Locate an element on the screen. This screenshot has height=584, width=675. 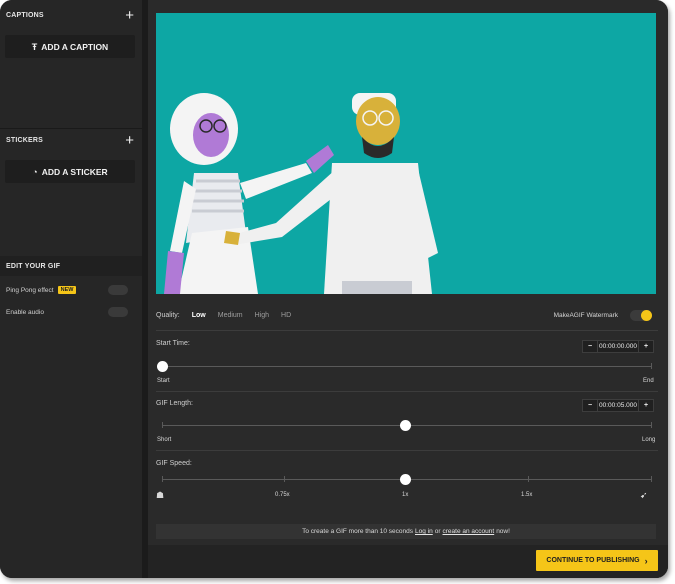
ping-pong-toggle is located at coordinates (118, 290).